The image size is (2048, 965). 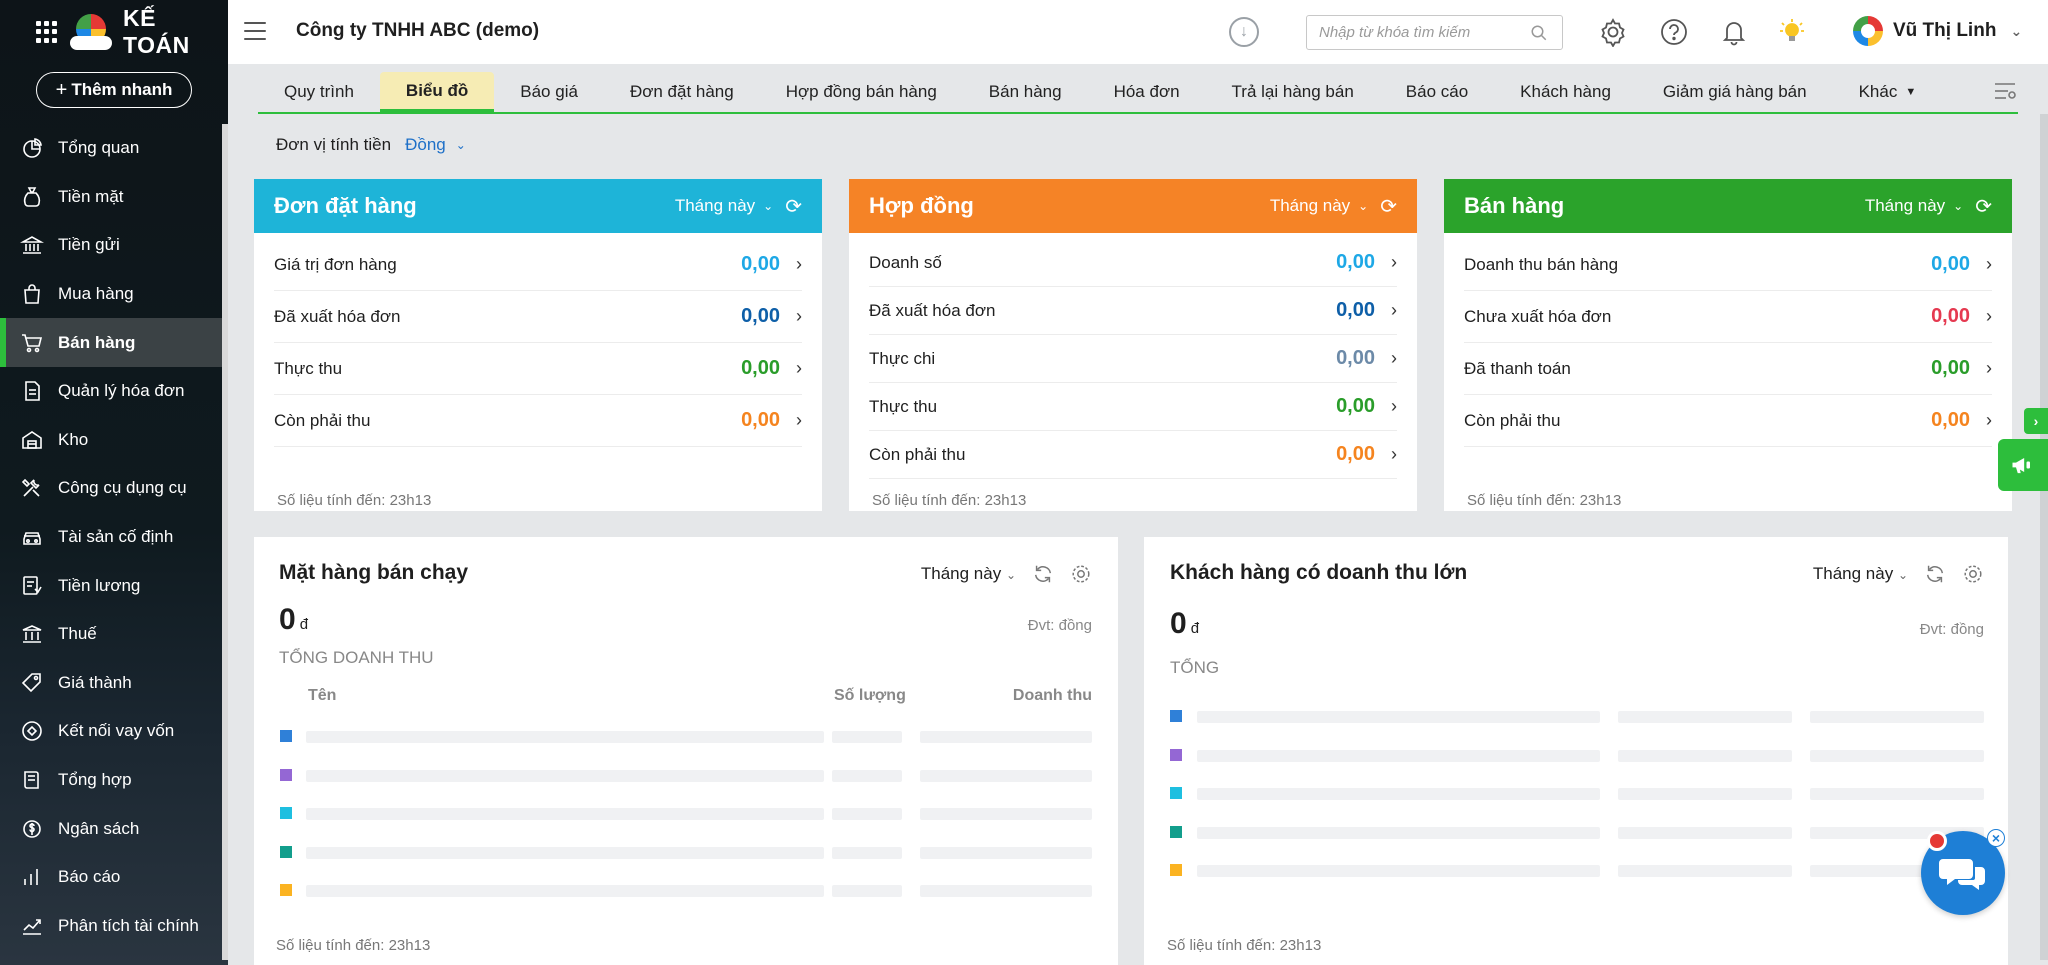 What do you see at coordinates (1878, 91) in the screenshot?
I see `tab-label: Khác` at bounding box center [1878, 91].